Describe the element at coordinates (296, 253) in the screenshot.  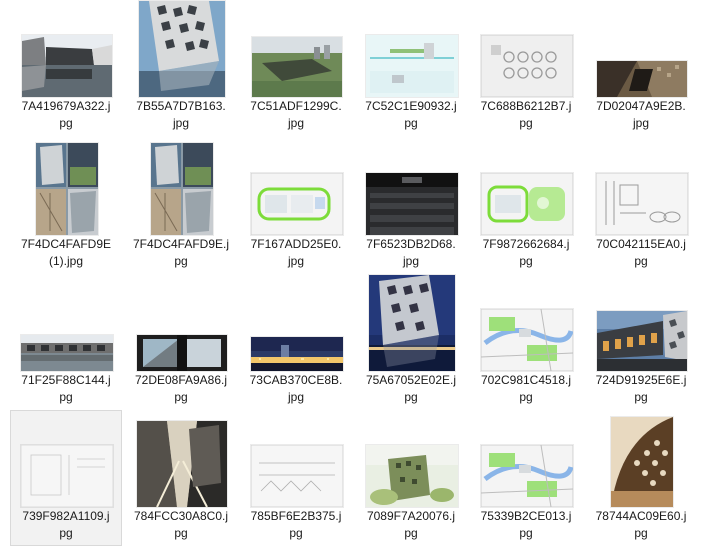
I see `file-name-label: 7F167ADD25E0. jpg` at that location.